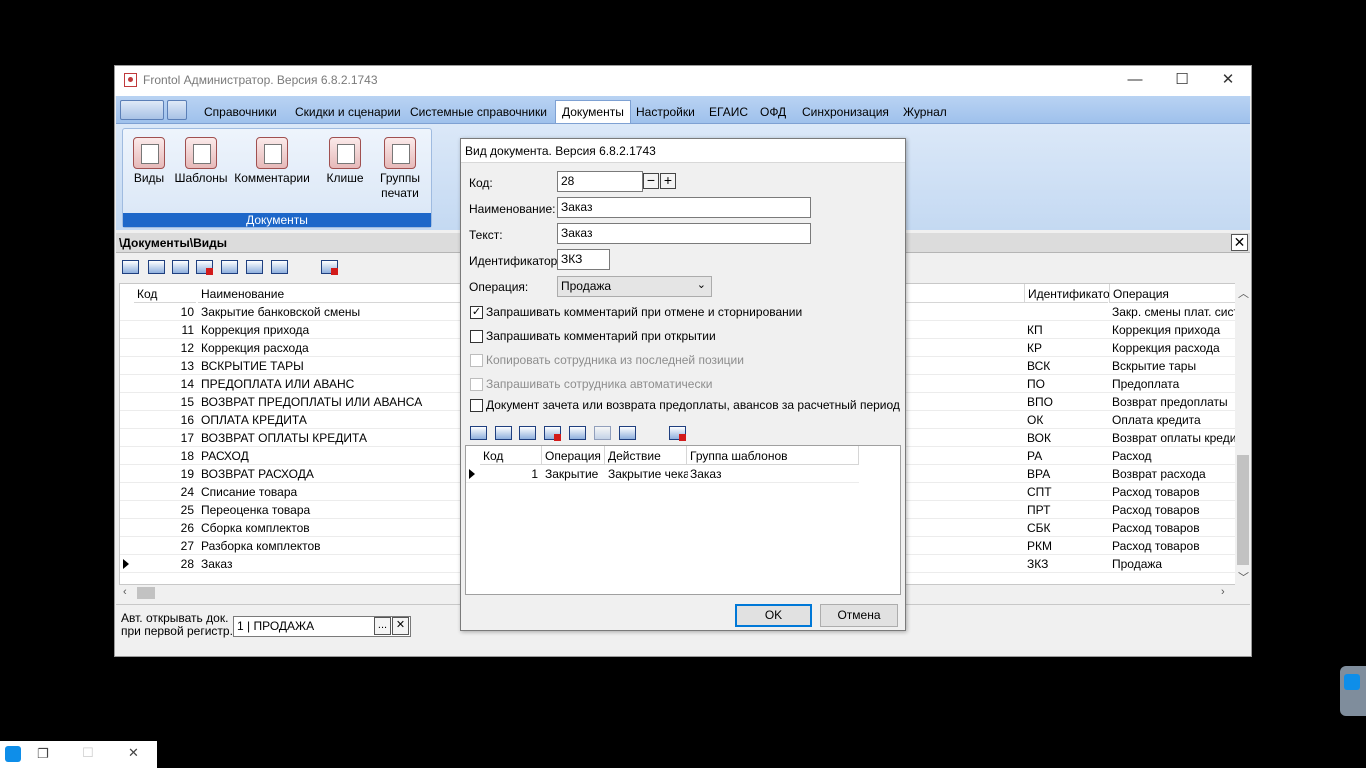 The width and height of the screenshot is (1366, 768). What do you see at coordinates (478, 112) in the screenshot?
I see `tab-system-refs: Системные справочники` at bounding box center [478, 112].